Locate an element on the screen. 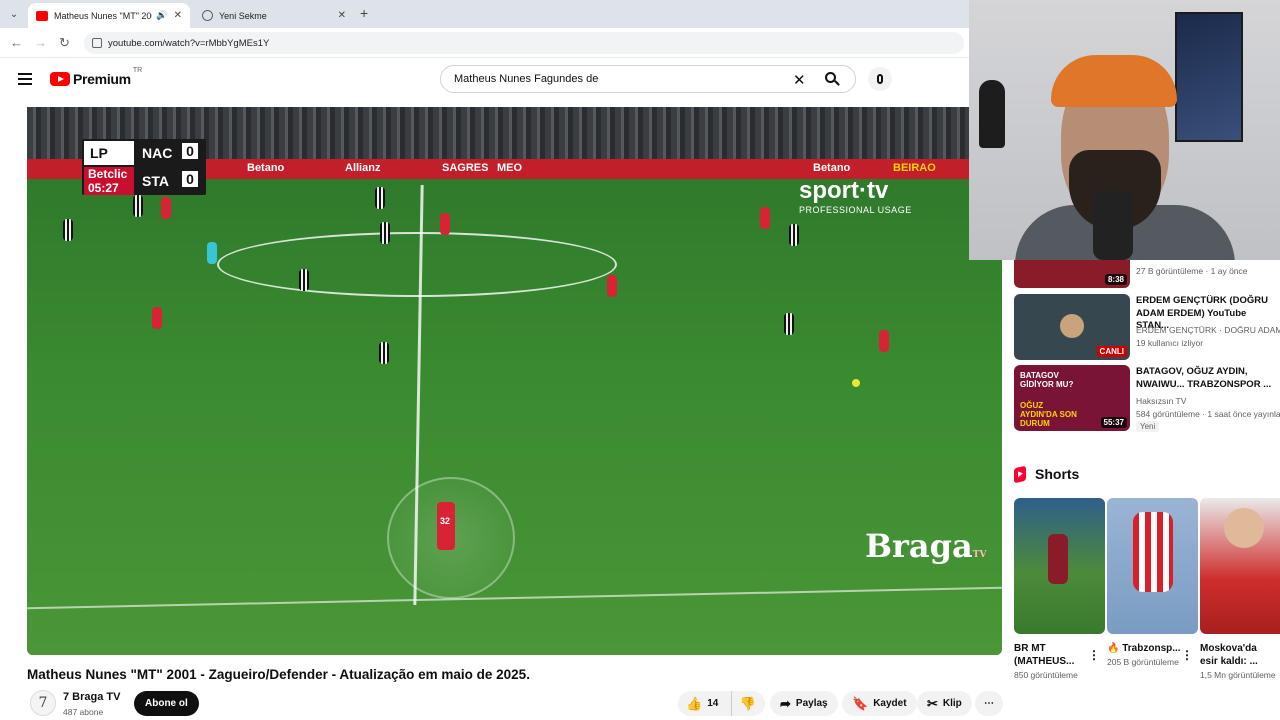  scoreboard: LP NAC 0 Betclic 05:27 STA 0 is located at coordinates (144, 167).